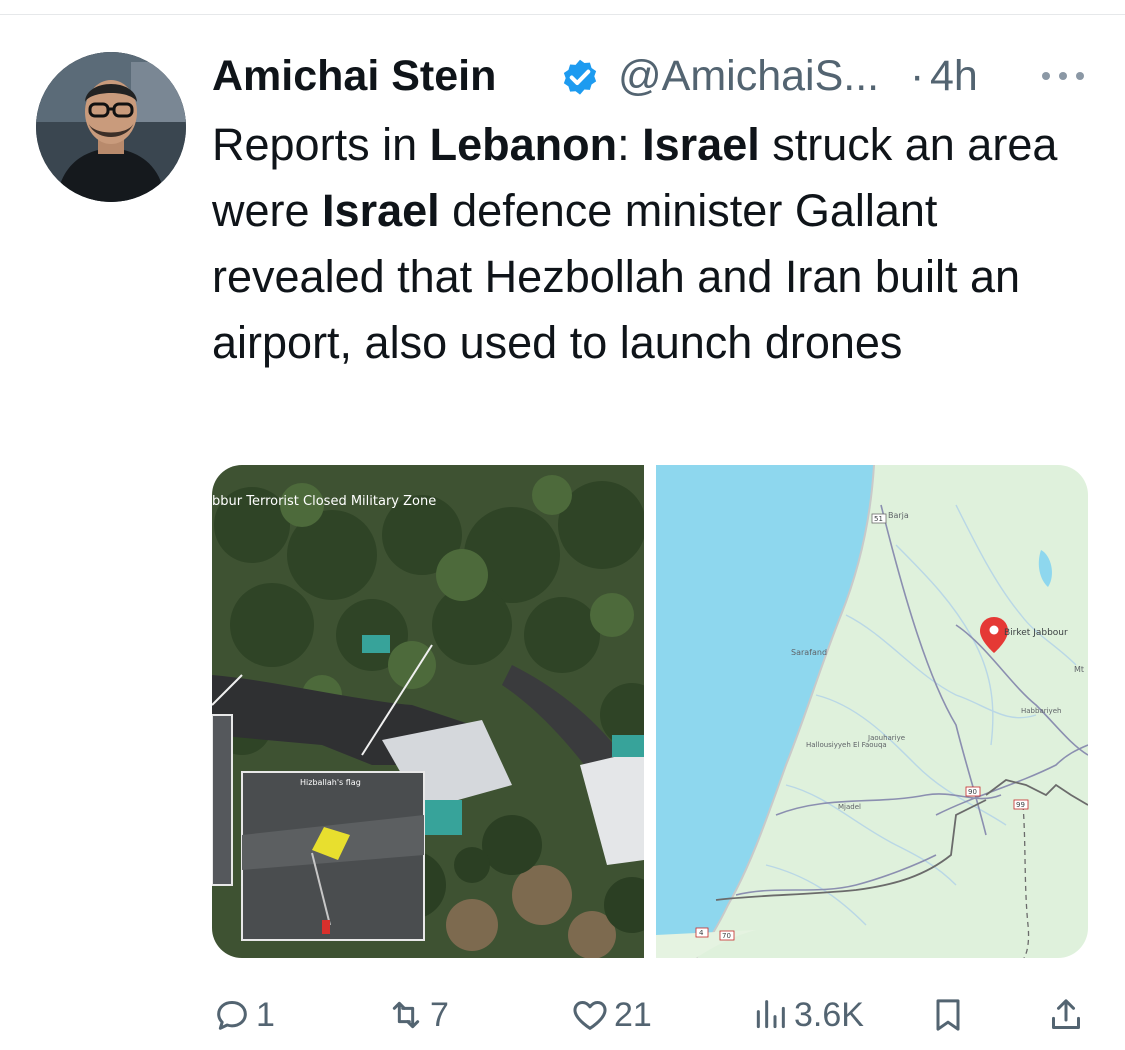 Image resolution: width=1125 pixels, height=1050 pixels. Describe the element at coordinates (1036, 633) in the screenshot. I see `pin-label: Birket Jabbour` at that location.